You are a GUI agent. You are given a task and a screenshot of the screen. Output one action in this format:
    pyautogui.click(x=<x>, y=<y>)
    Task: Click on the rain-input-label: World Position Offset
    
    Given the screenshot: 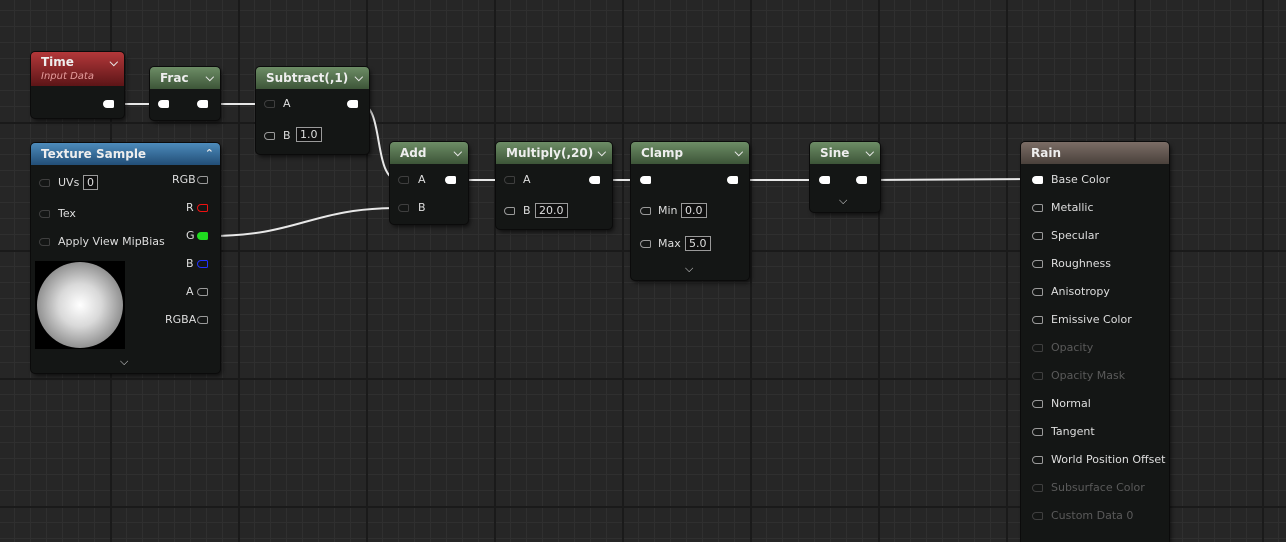 What is the action you would take?
    pyautogui.click(x=1108, y=459)
    